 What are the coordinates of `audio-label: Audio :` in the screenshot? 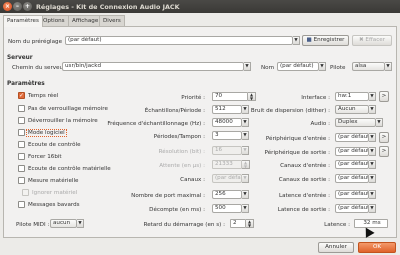 It's located at (320, 124).